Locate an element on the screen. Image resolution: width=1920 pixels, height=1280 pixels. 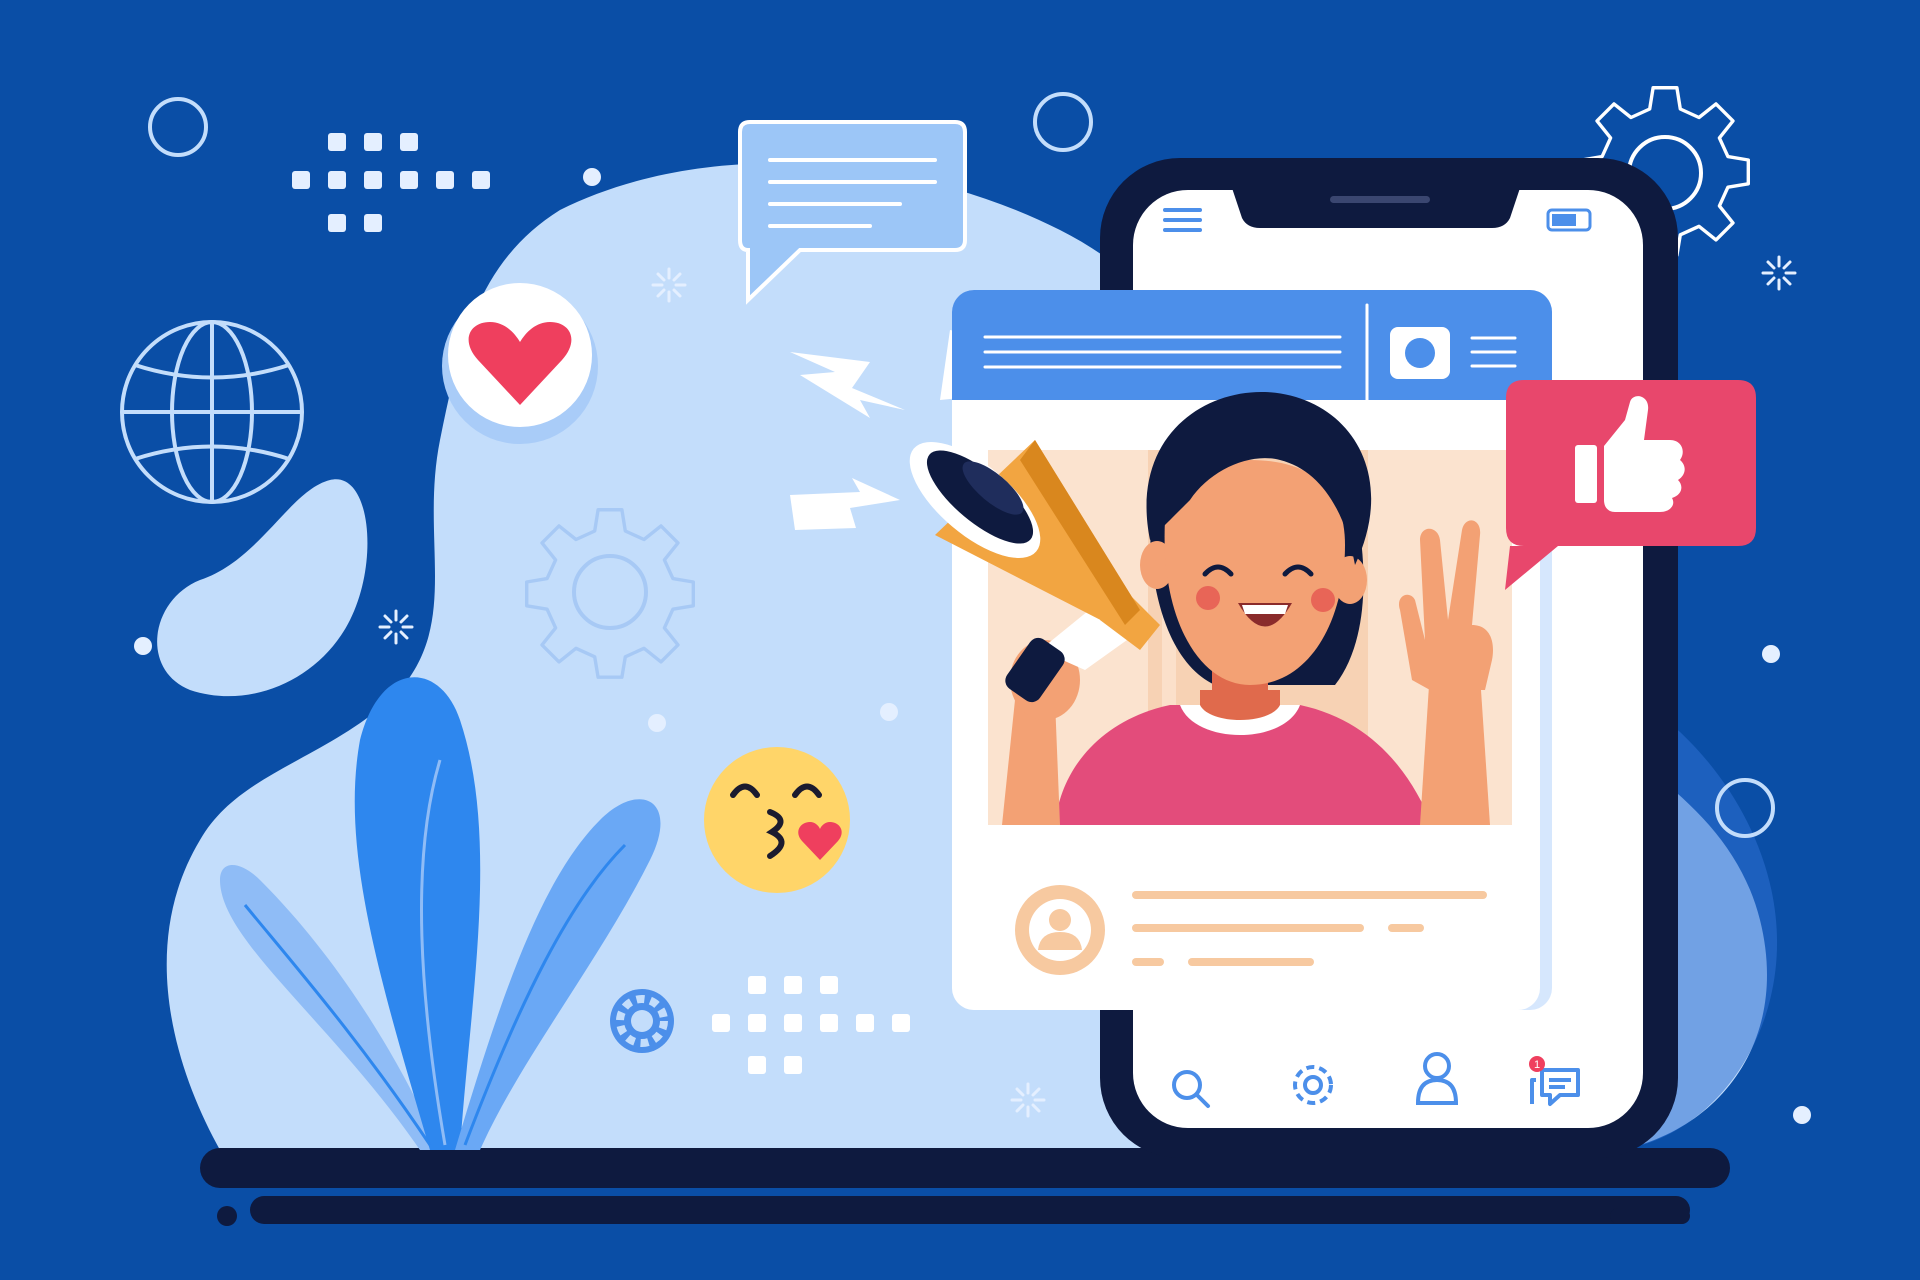
camera-icon is located at coordinates (1420, 353).